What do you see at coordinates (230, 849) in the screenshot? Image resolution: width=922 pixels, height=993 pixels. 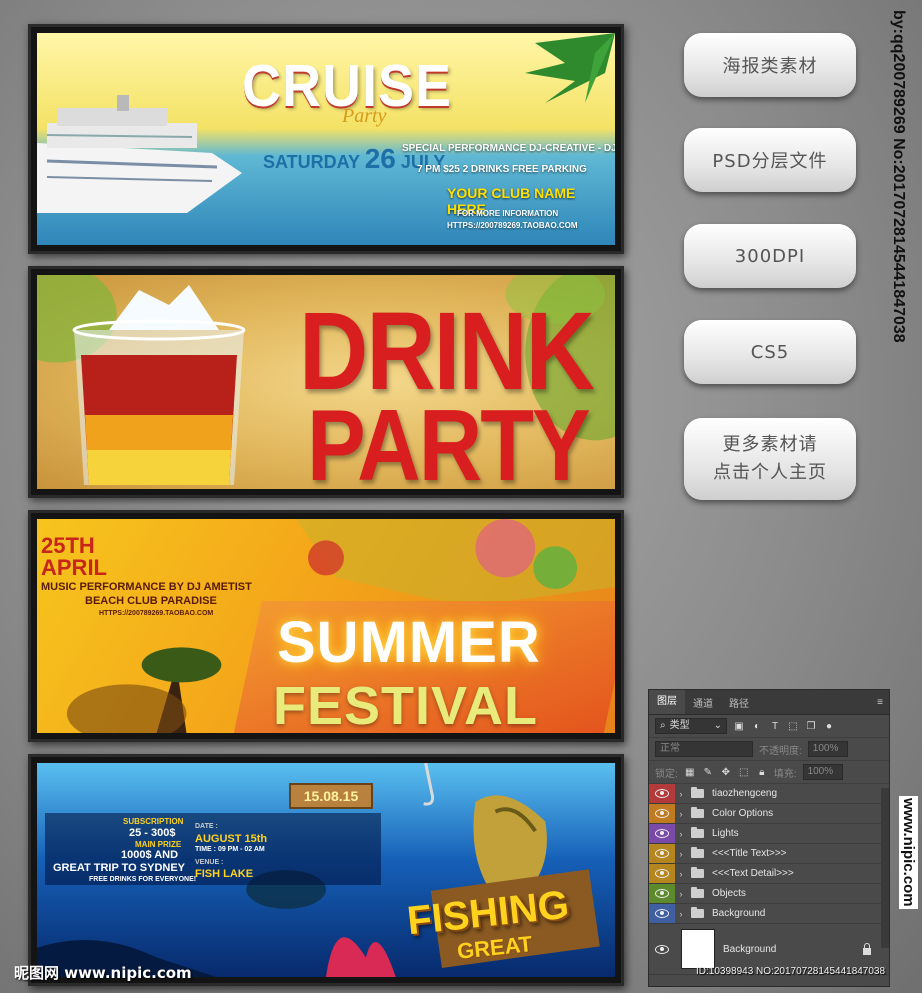 I see `fishing-time-value: TIME : 09 PM - 02 AM` at bounding box center [230, 849].